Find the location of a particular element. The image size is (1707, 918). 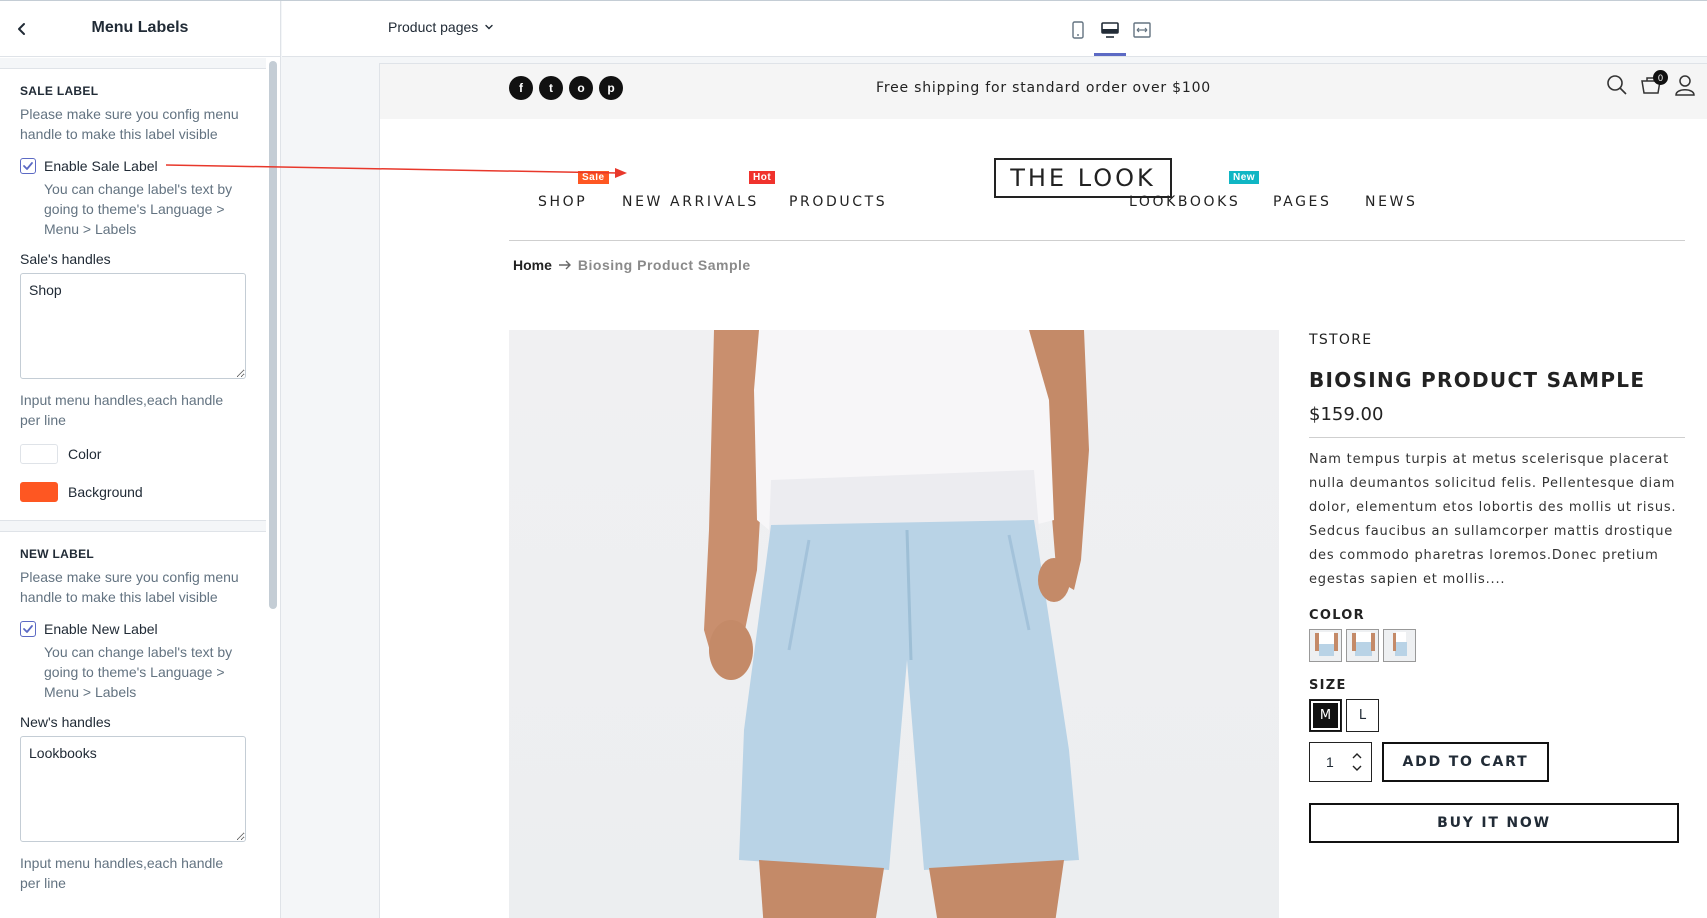

page-type-select-label: Product pages is located at coordinates (433, 27).